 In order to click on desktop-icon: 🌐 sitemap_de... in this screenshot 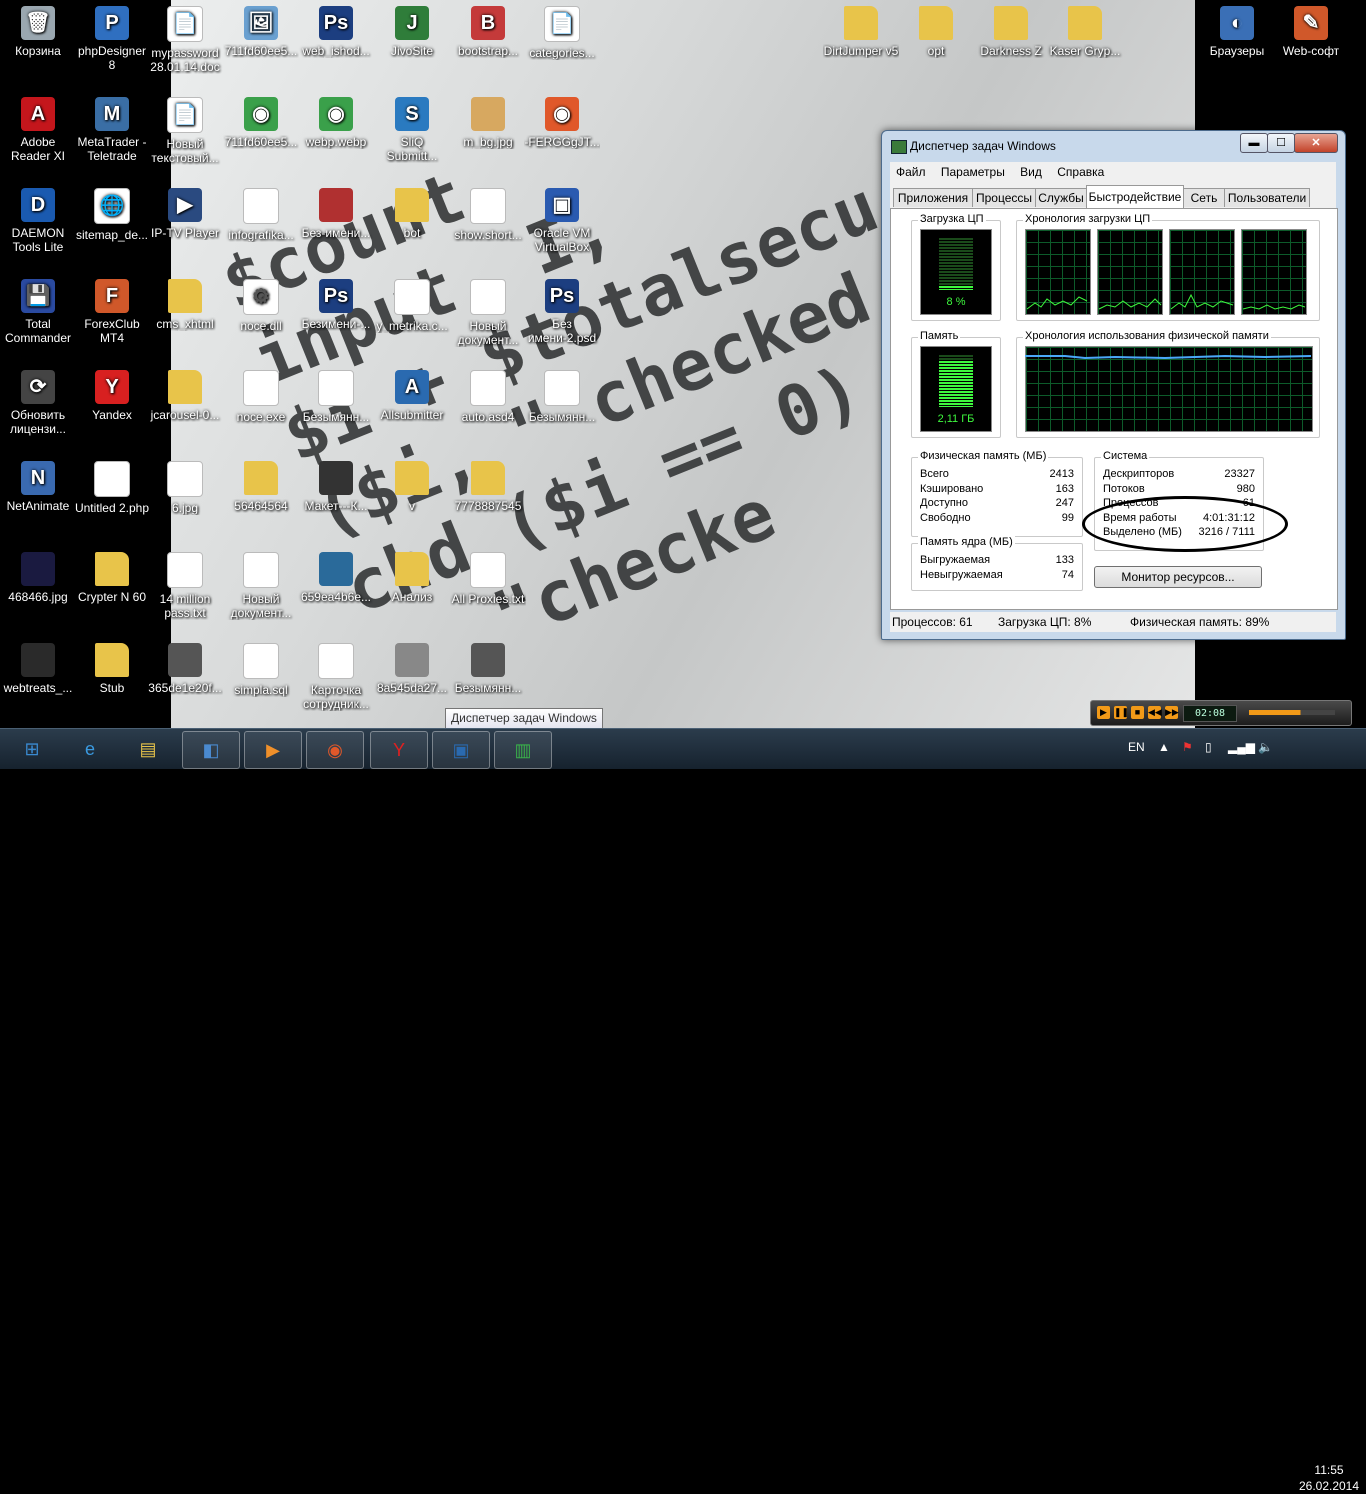, I will do `click(112, 215)`.